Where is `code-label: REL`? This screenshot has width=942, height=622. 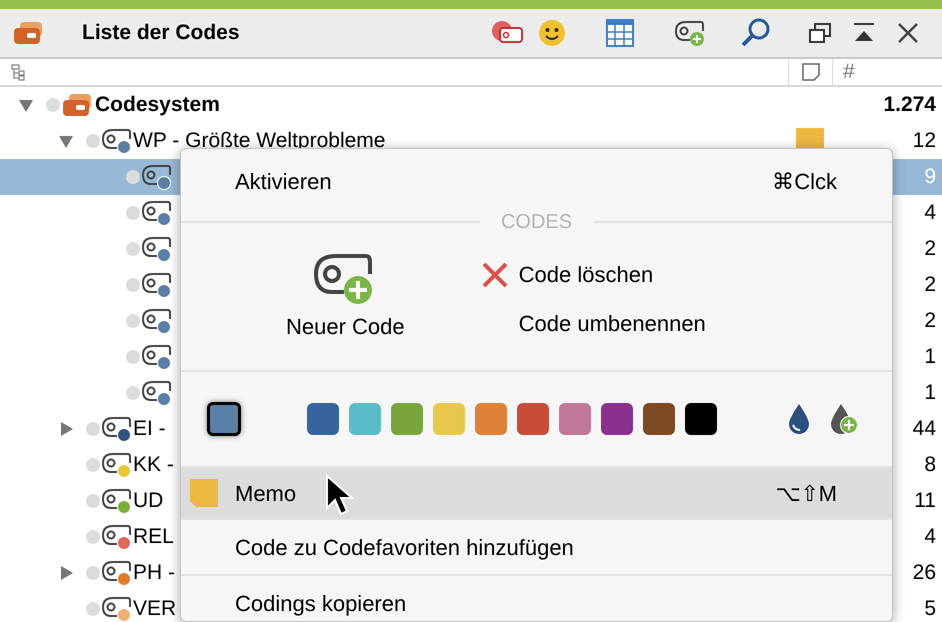
code-label: REL is located at coordinates (153, 536).